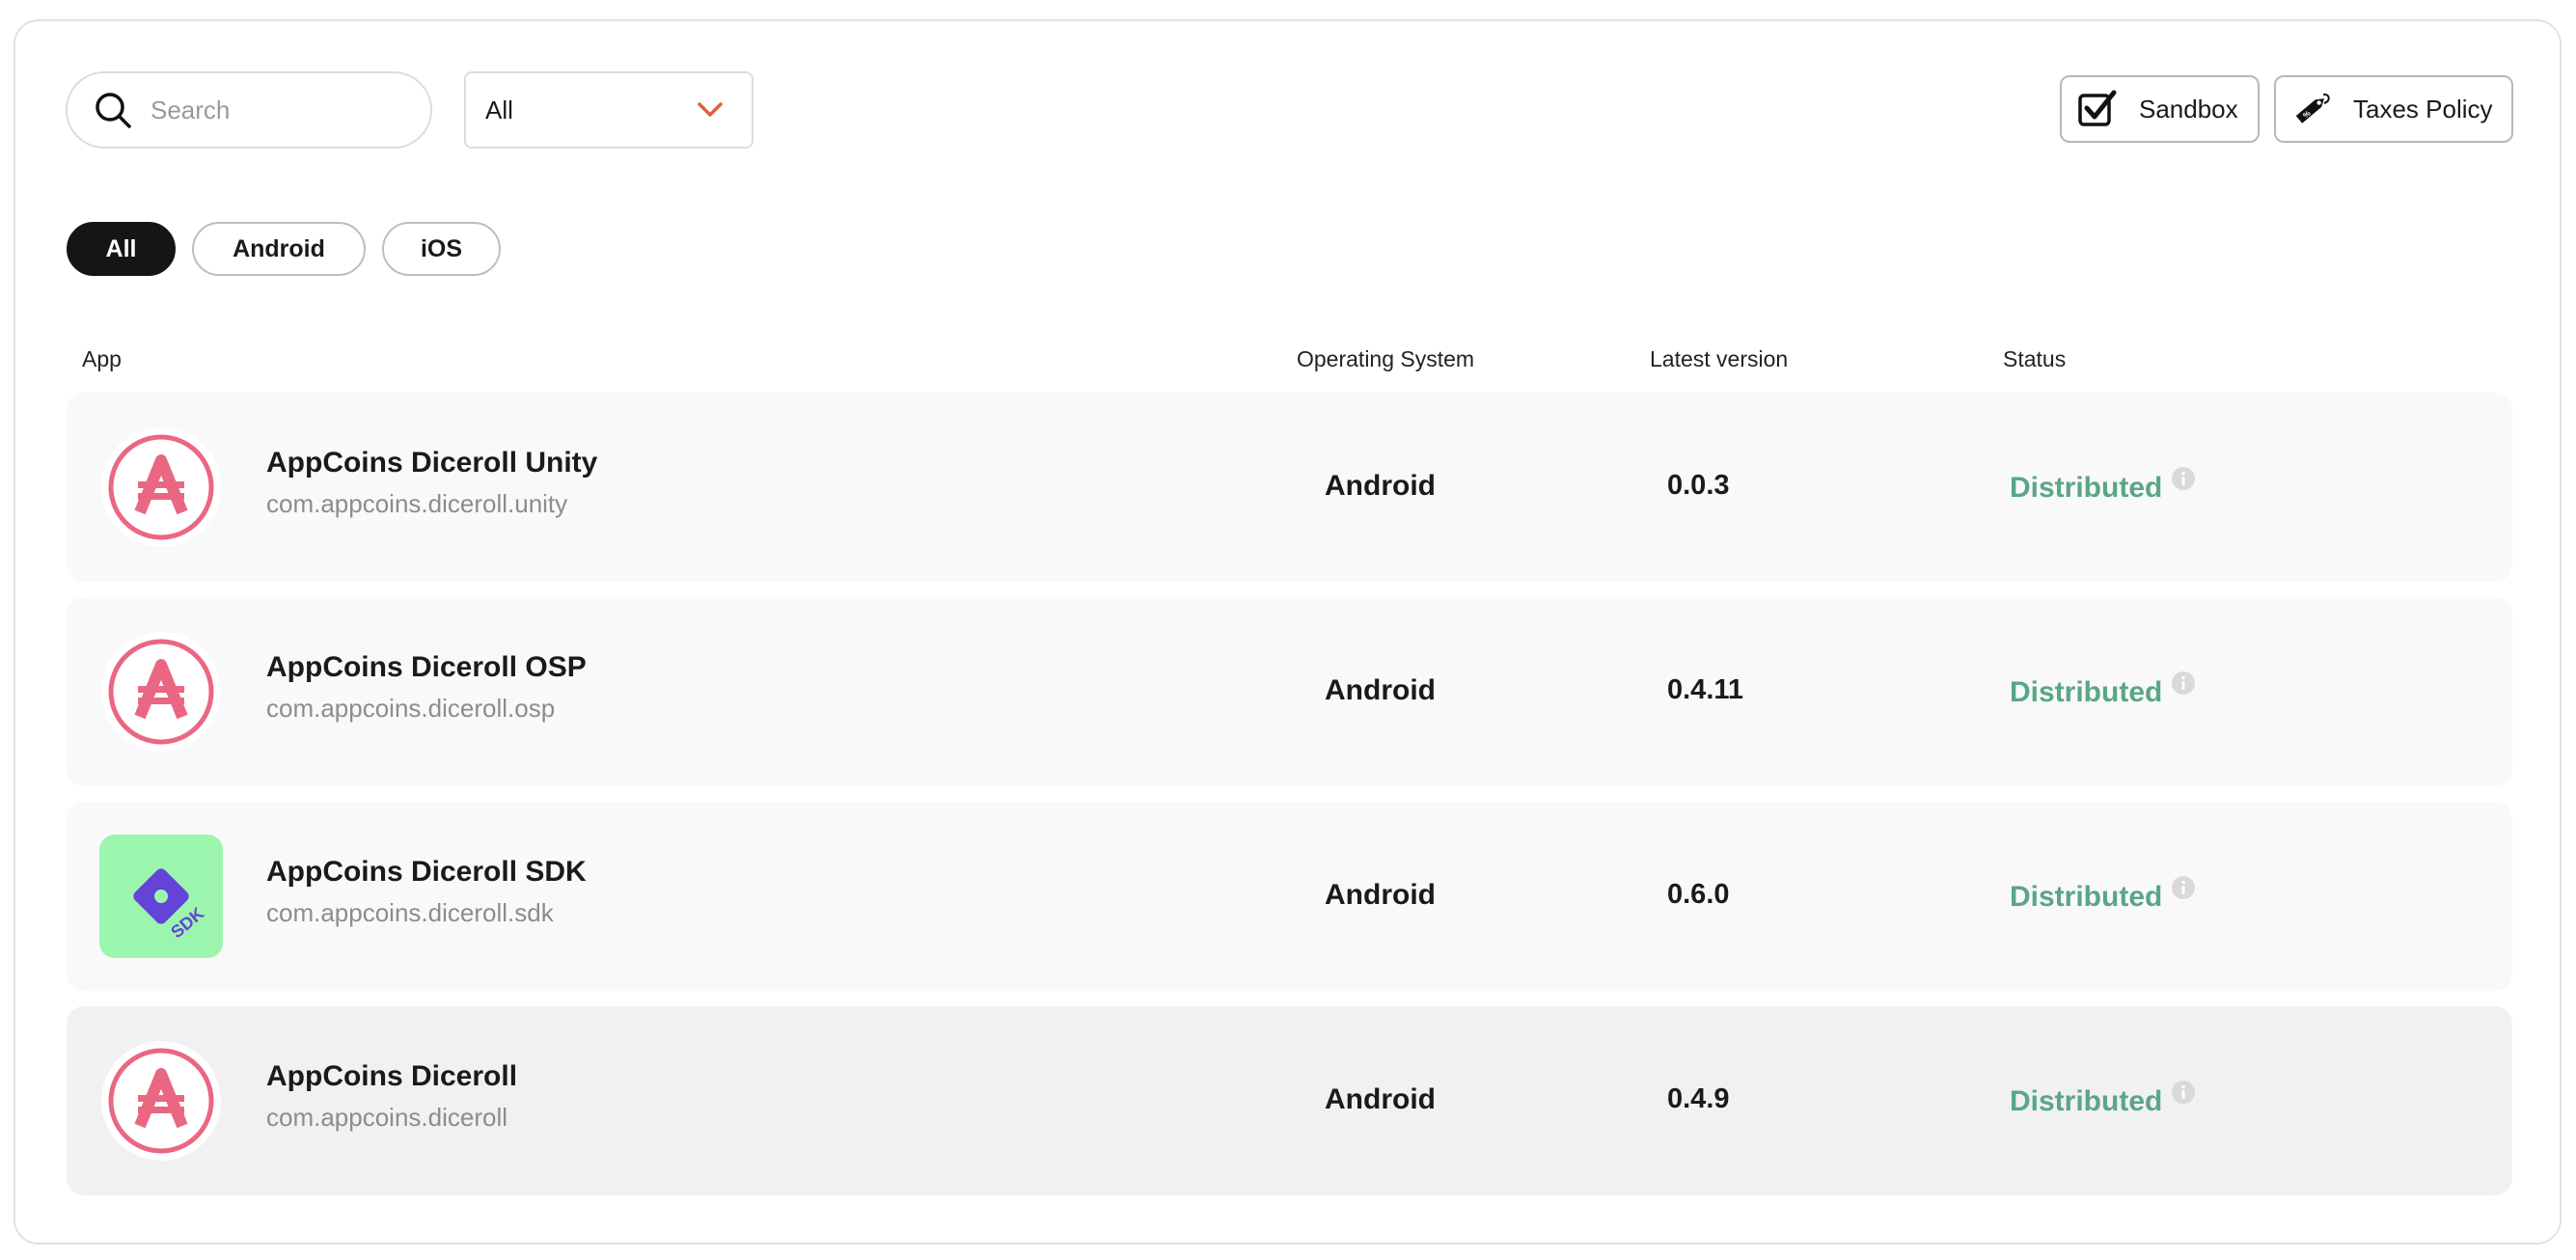 Image resolution: width=2576 pixels, height=1260 pixels. Describe the element at coordinates (499, 110) in the screenshot. I see `filter-dropdown-value: All` at that location.